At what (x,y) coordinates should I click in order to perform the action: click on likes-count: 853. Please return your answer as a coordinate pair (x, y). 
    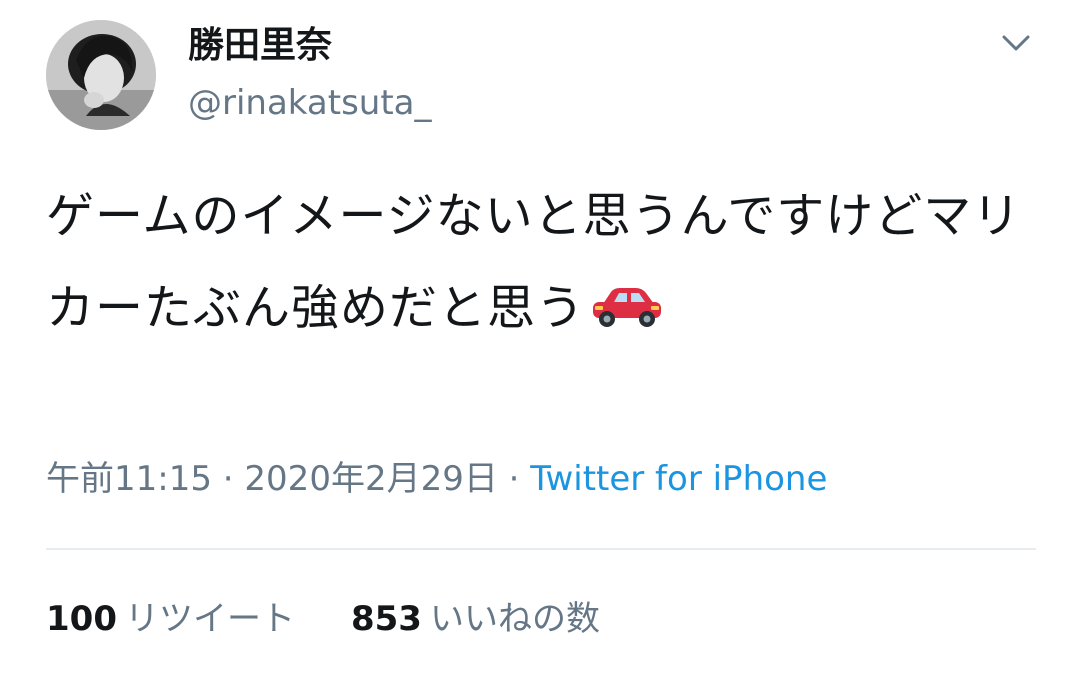
    Looking at the image, I should click on (386, 619).